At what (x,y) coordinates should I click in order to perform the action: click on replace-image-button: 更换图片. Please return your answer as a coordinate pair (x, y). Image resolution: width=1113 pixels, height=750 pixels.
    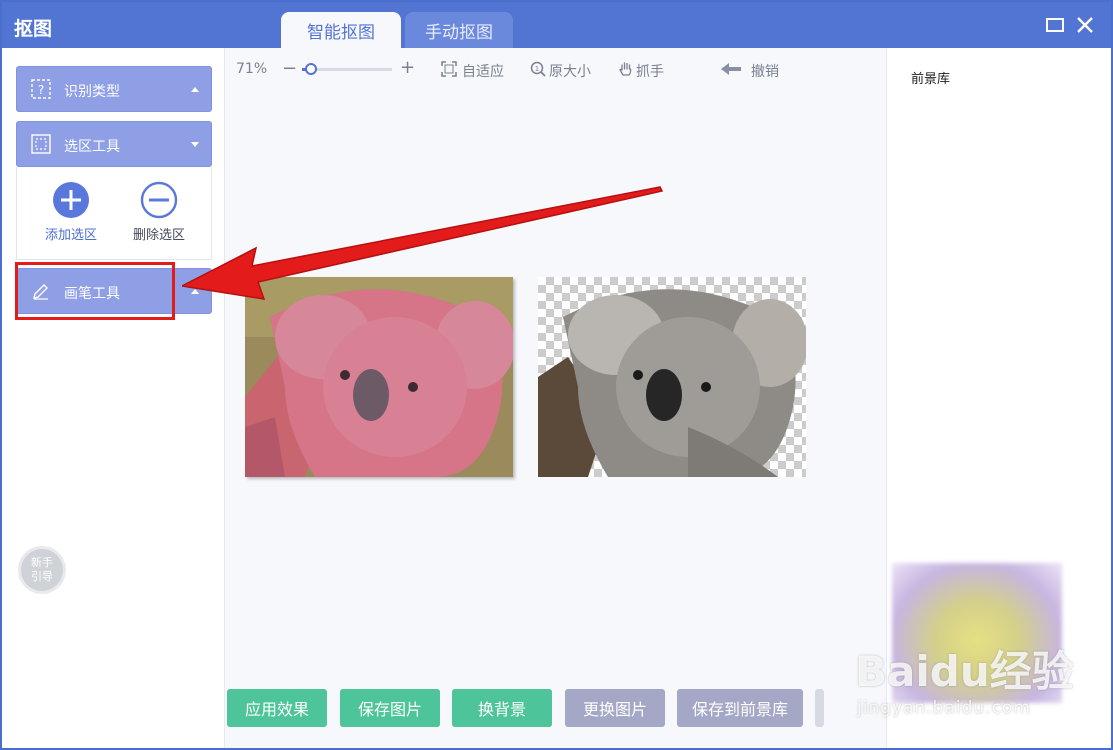
    Looking at the image, I should click on (615, 708).